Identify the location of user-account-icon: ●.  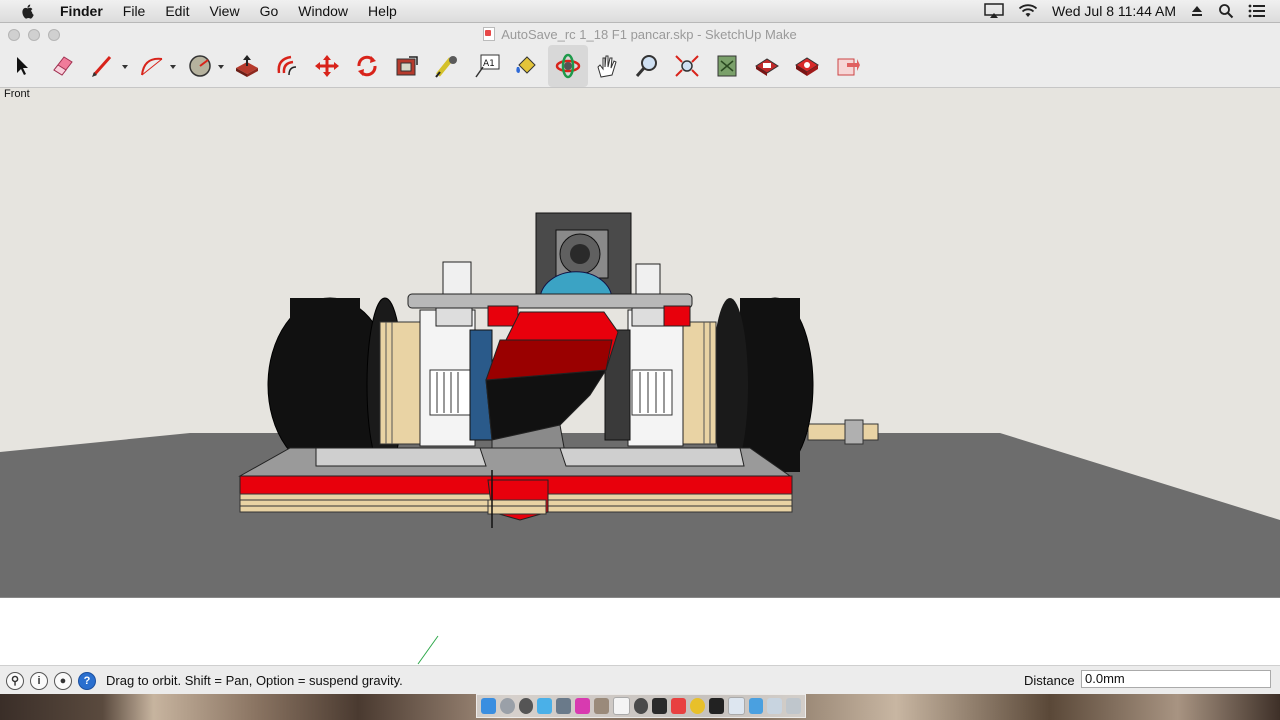
(63, 680).